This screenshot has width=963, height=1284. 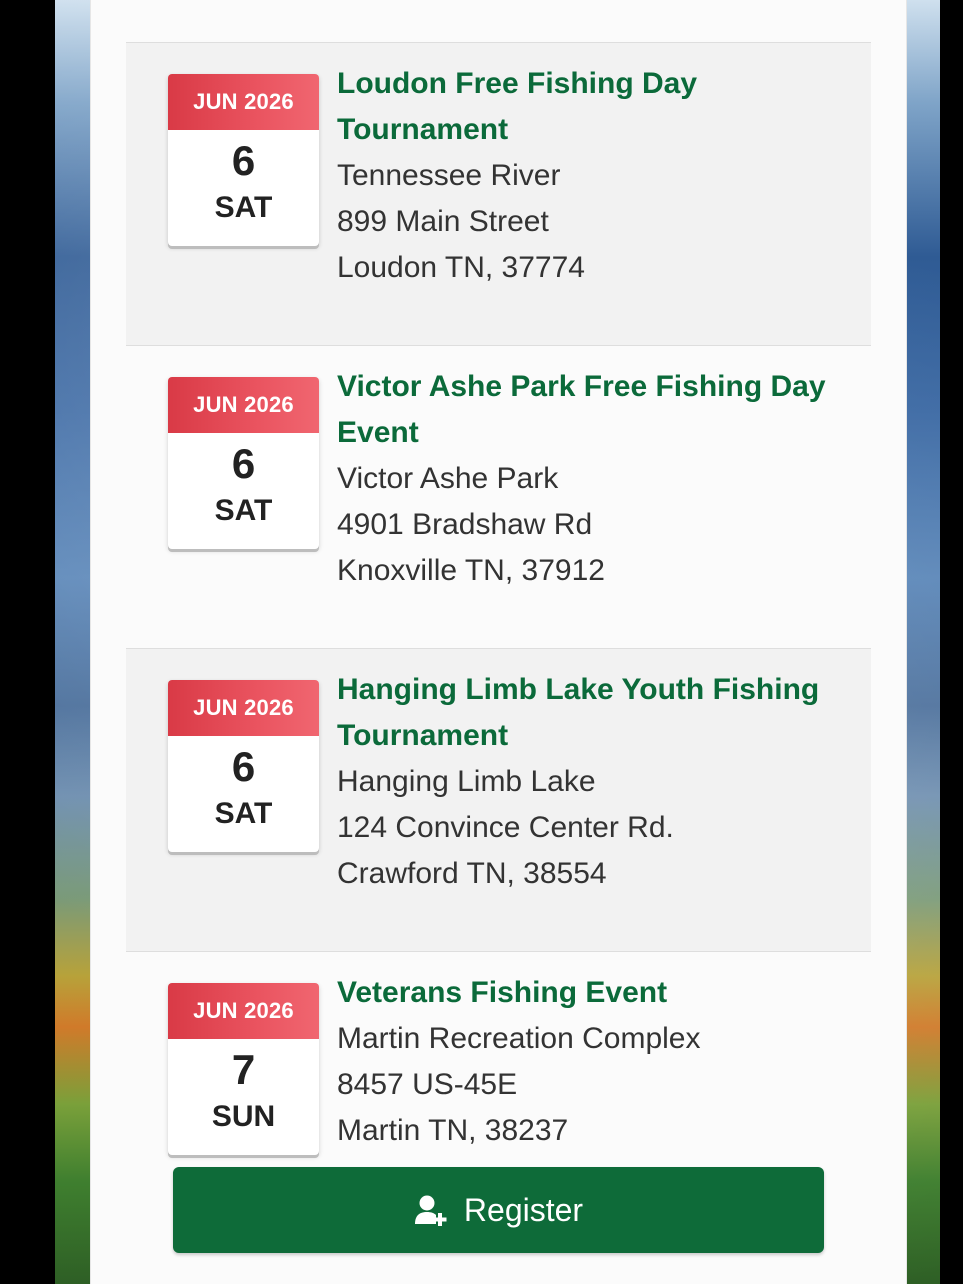 I want to click on register-button: Register, so click(x=498, y=1210).